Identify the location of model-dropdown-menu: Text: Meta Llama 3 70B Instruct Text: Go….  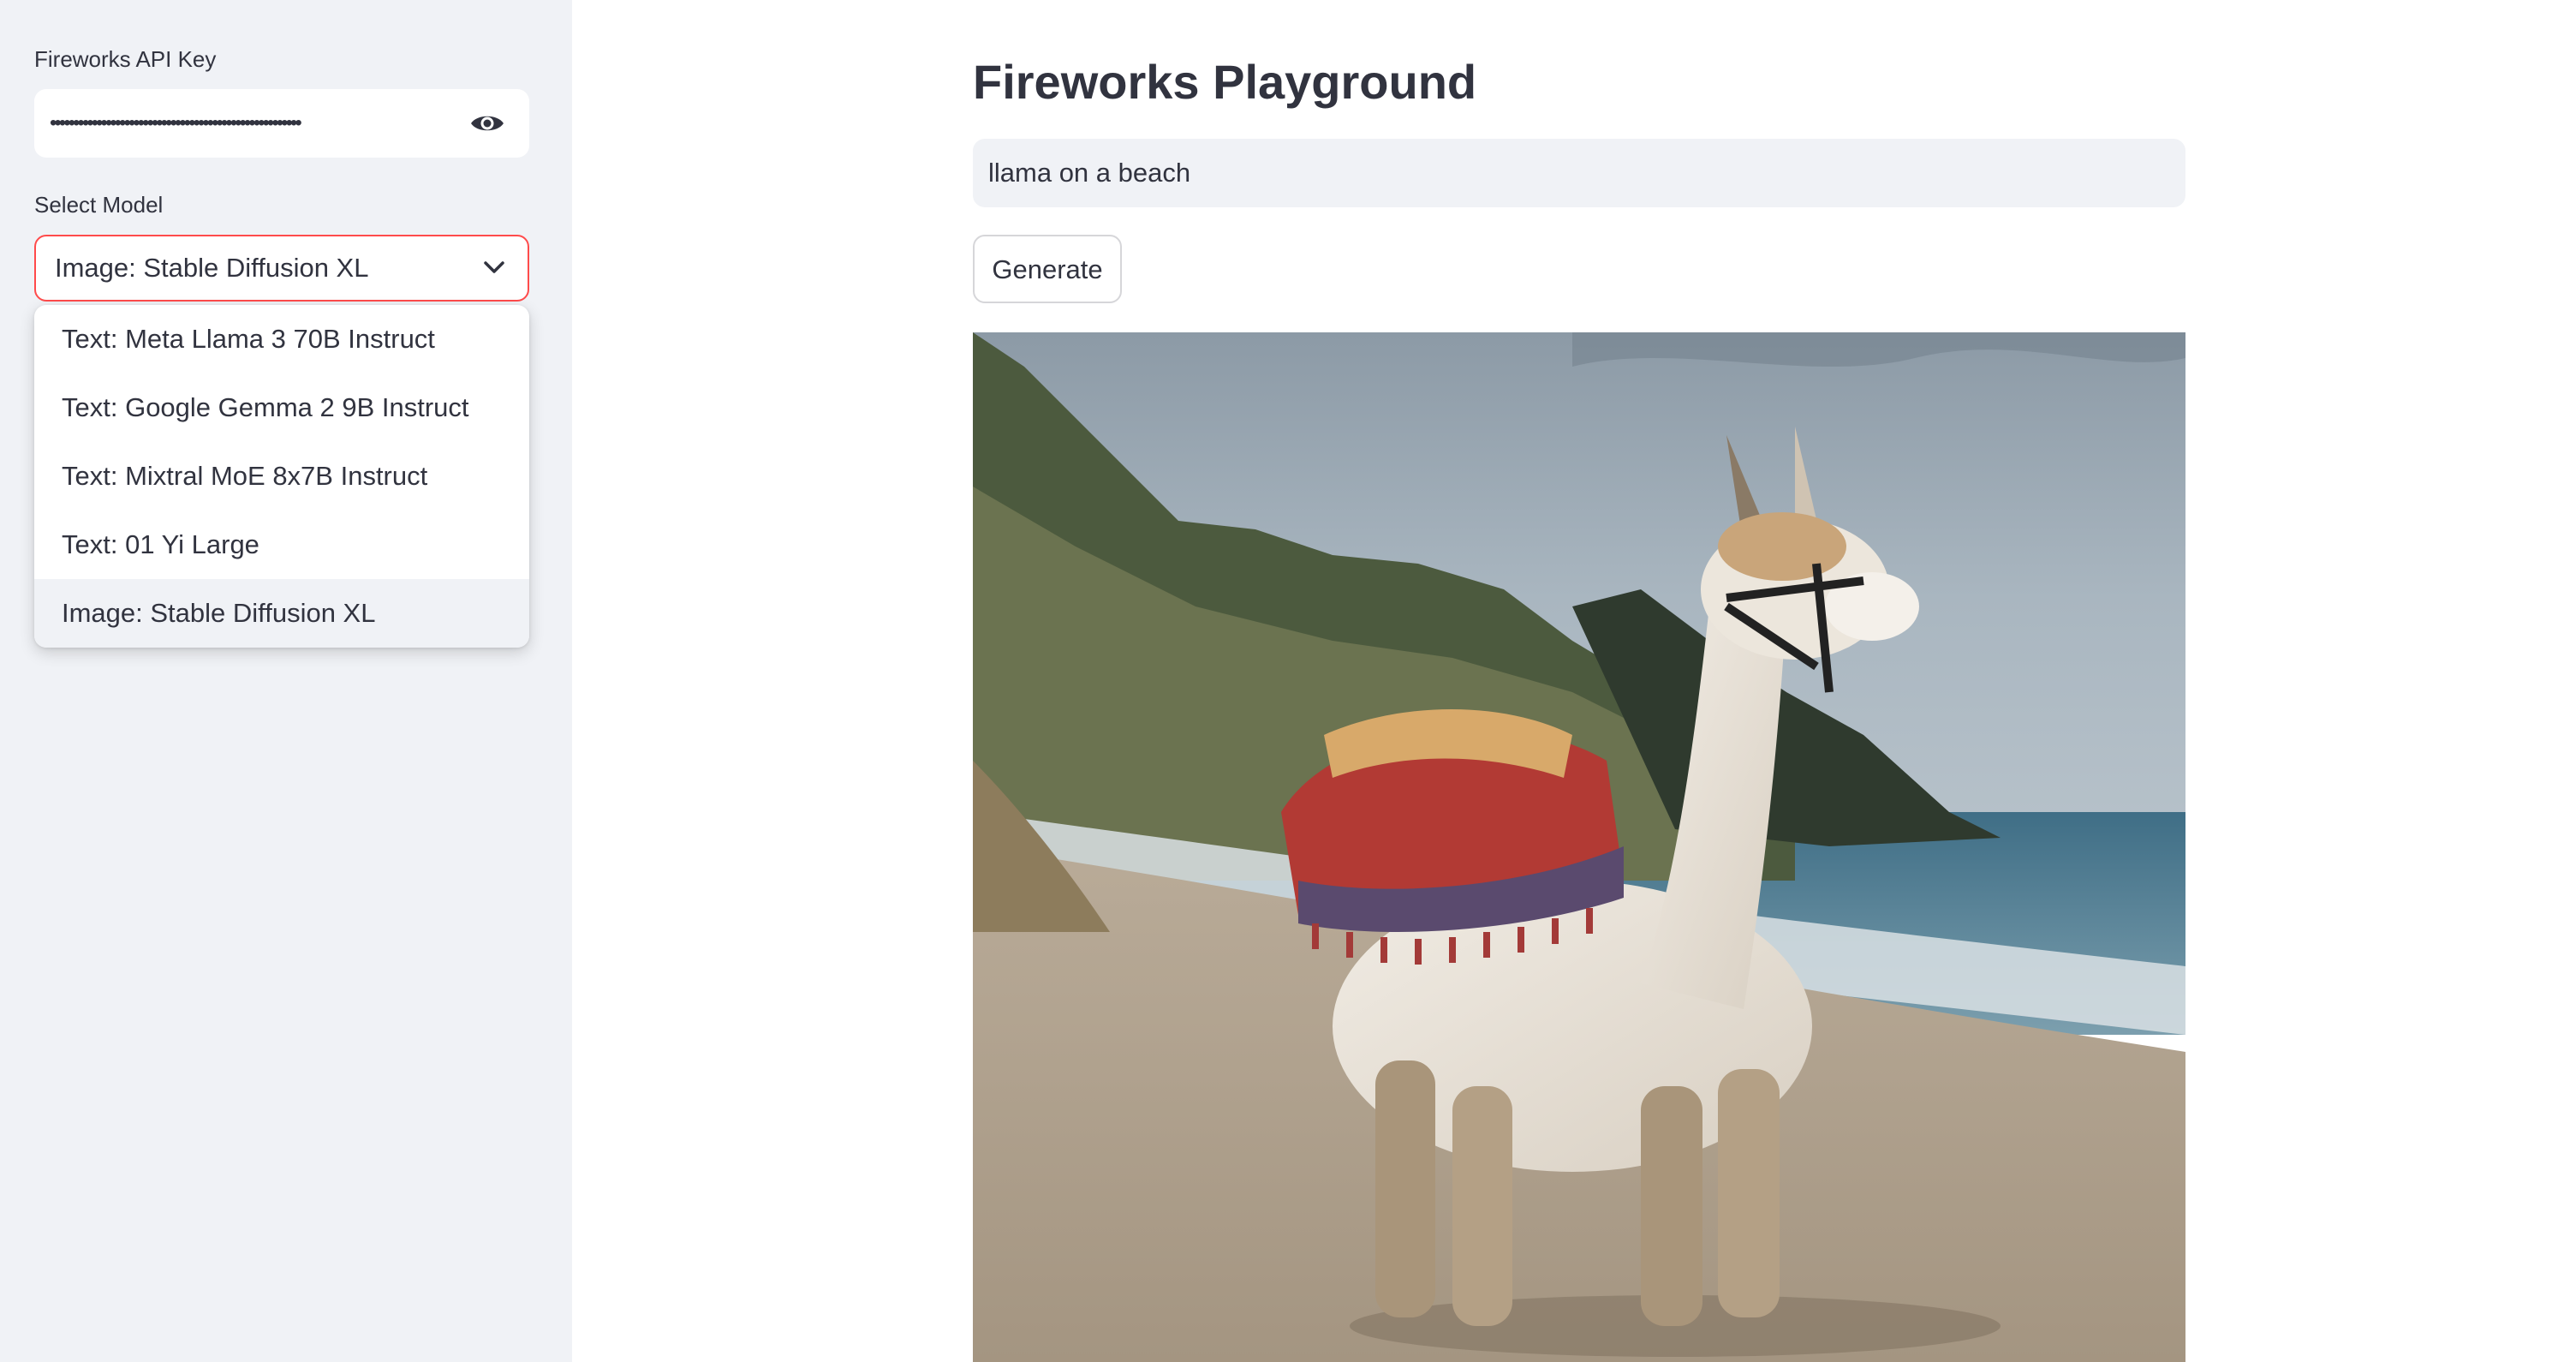
(281, 476).